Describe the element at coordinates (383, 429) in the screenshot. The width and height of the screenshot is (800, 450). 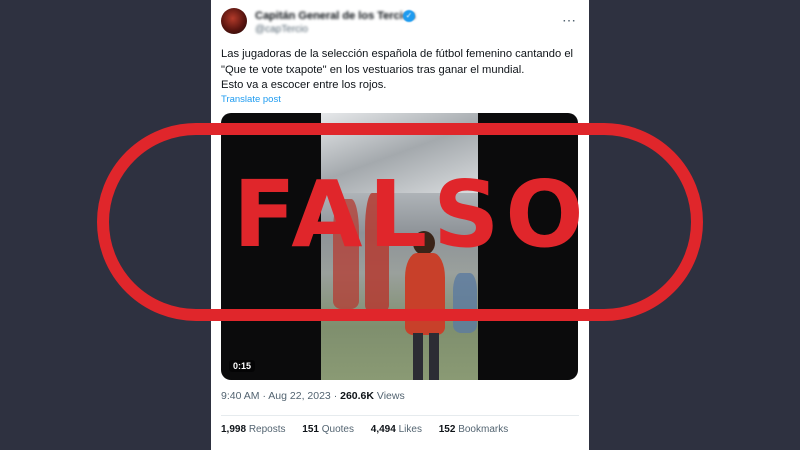
I see `stat-count: 4,494` at that location.